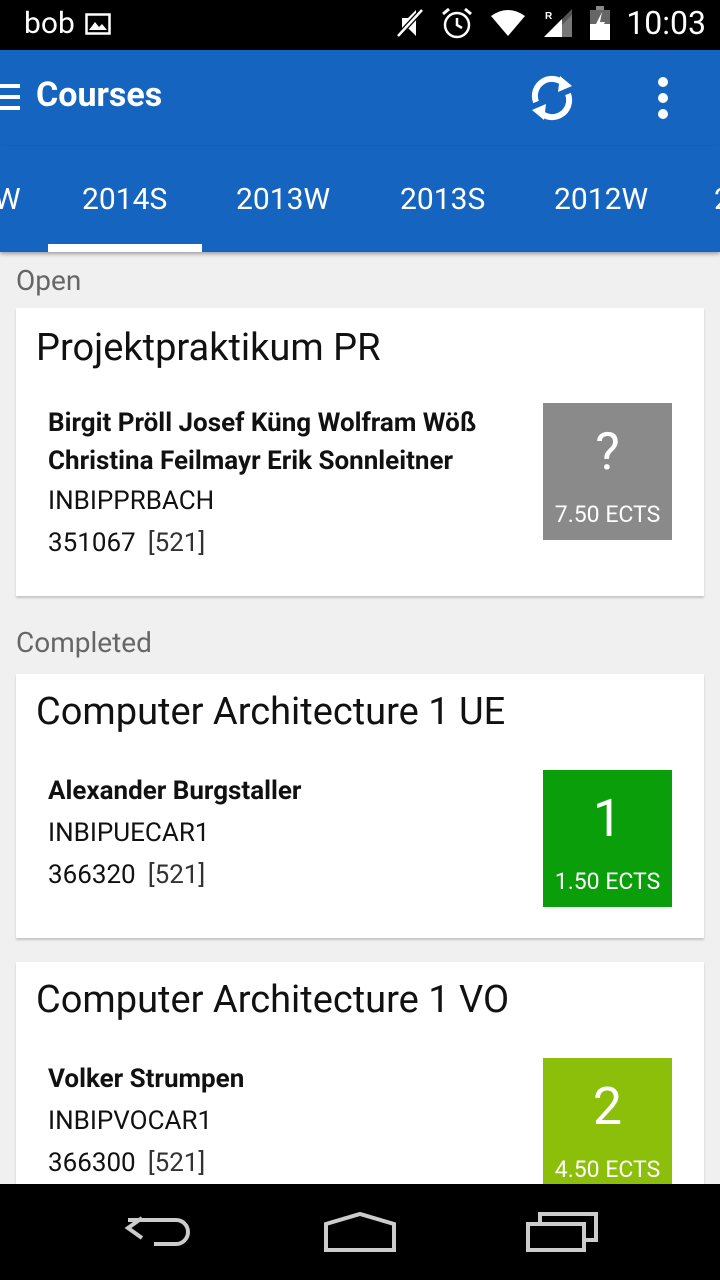  I want to click on course-lecturers: Volker Strumpen, so click(283, 1079).